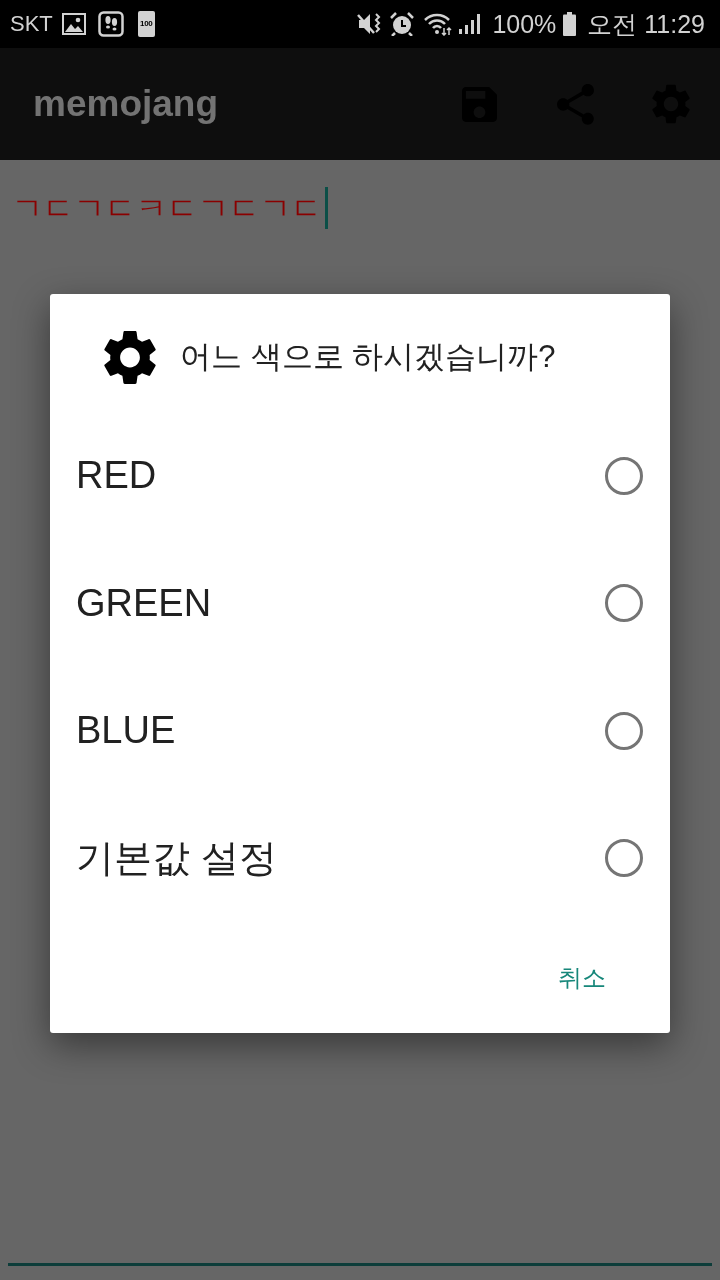 Image resolution: width=720 pixels, height=1280 pixels. What do you see at coordinates (167, 208) in the screenshot?
I see `memo-text: ㄱㄷㄱㄷㅋㄷㄱㄷㄱㄷ` at bounding box center [167, 208].